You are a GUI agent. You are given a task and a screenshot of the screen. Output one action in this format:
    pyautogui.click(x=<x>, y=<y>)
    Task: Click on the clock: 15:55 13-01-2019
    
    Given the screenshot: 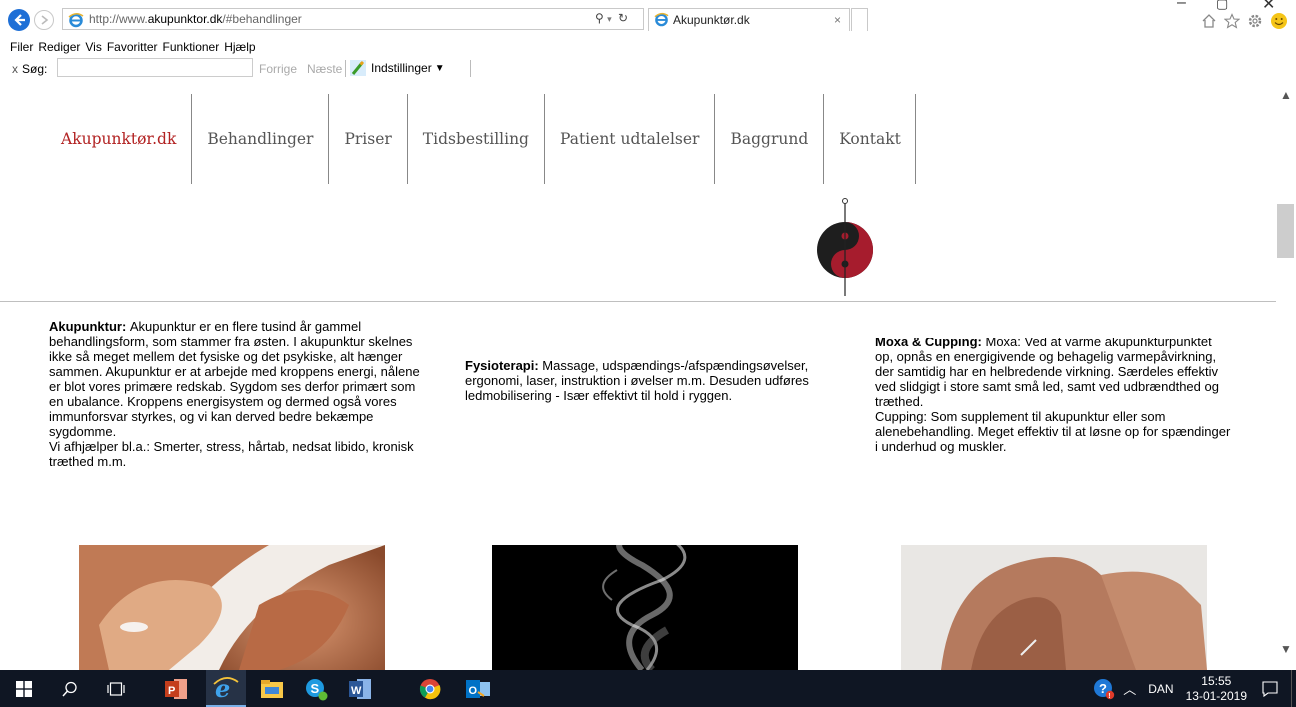 What is the action you would take?
    pyautogui.click(x=1216, y=689)
    